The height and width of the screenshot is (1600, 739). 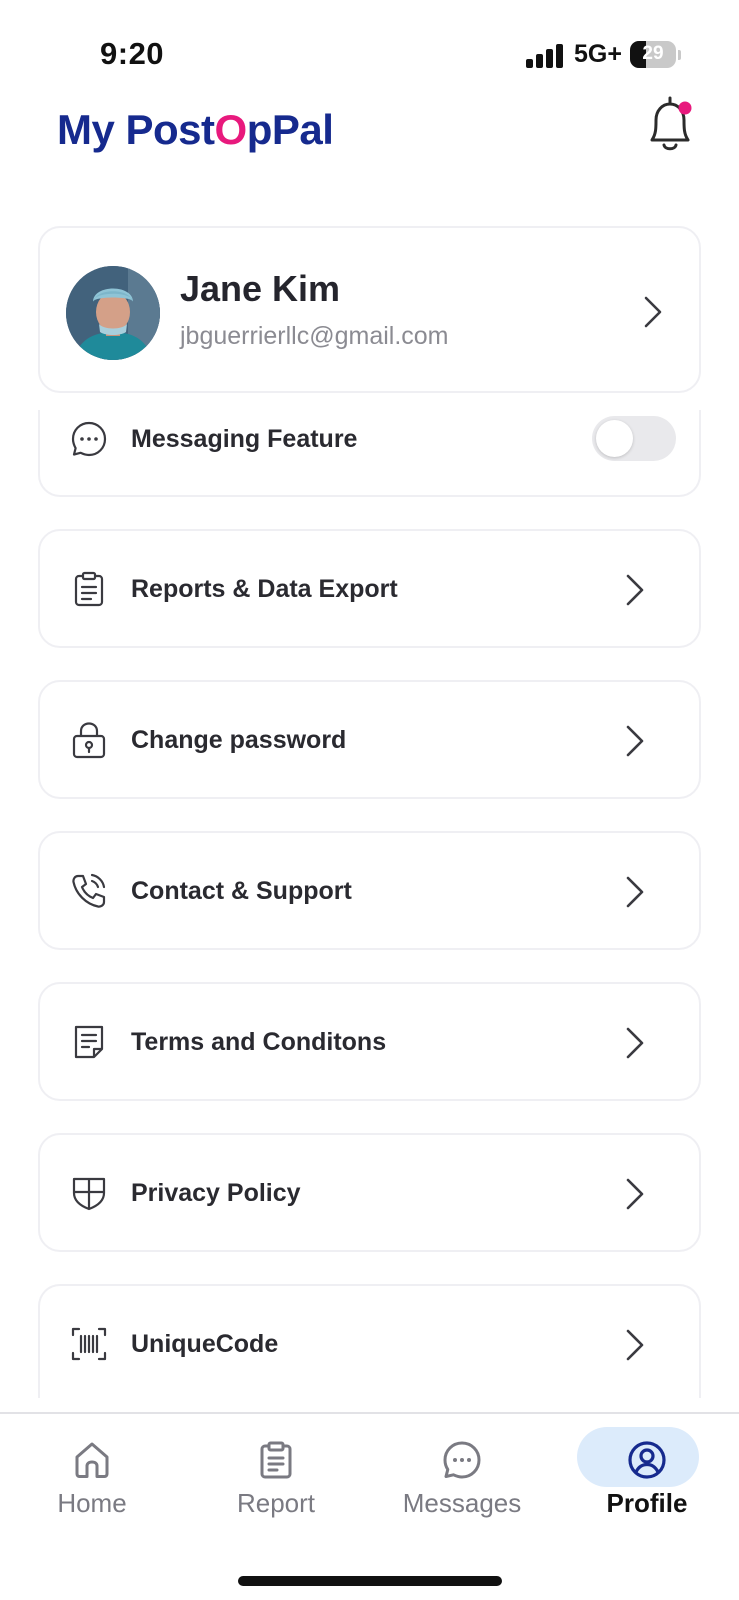 What do you see at coordinates (679, 55) in the screenshot?
I see `battery-tip` at bounding box center [679, 55].